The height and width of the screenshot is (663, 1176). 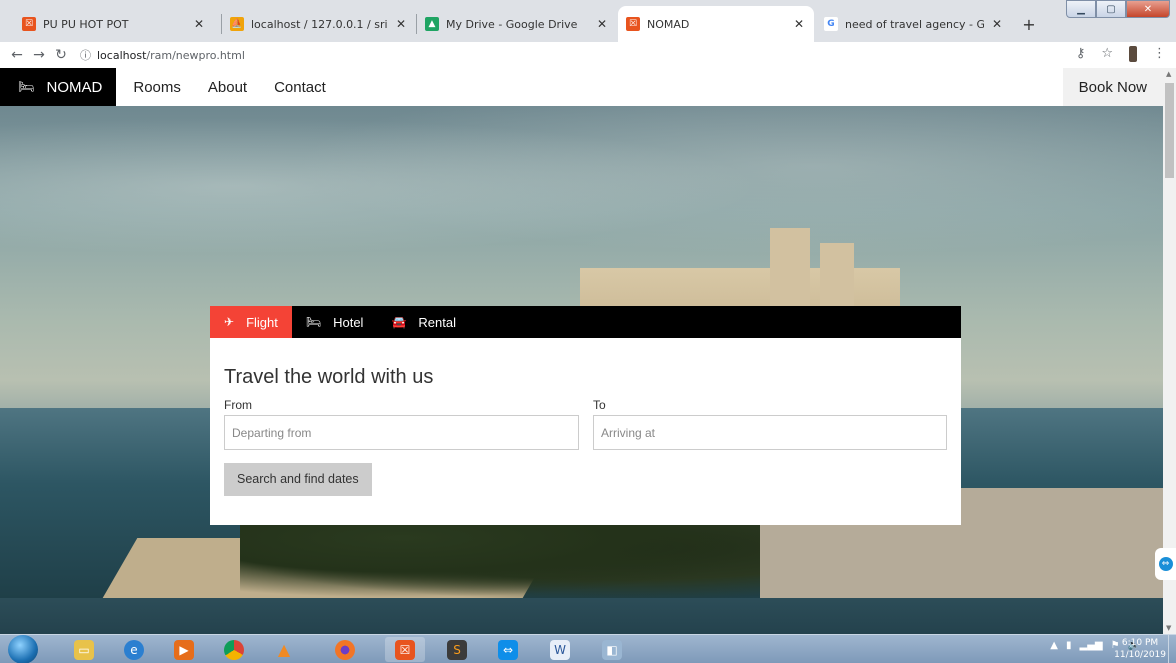 I want to click on tab-label: Hotel, so click(x=348, y=322).